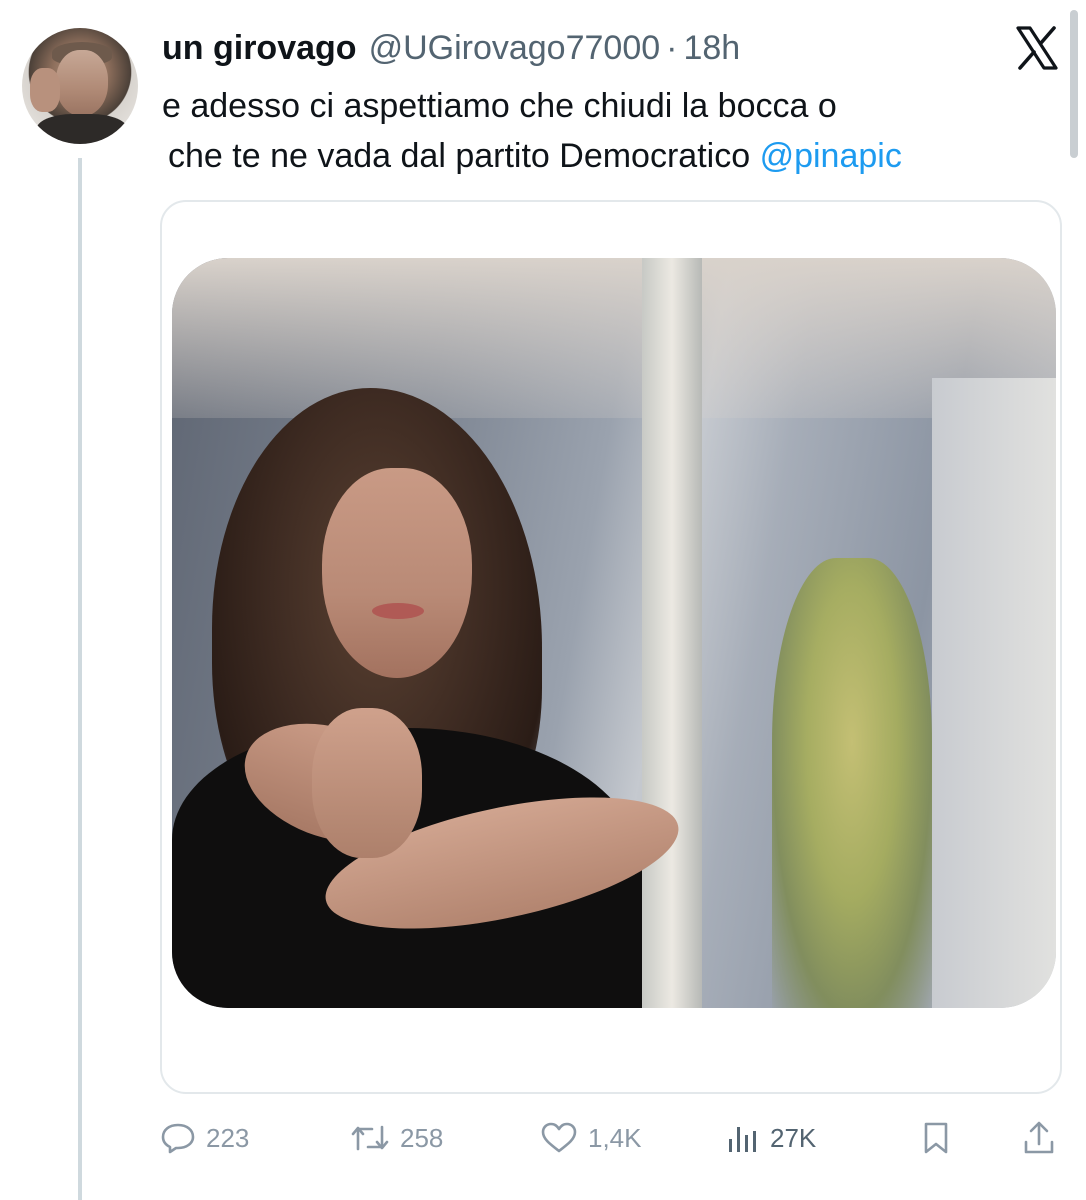 The image size is (1086, 1200). I want to click on photo-background-wall, so click(994, 693).